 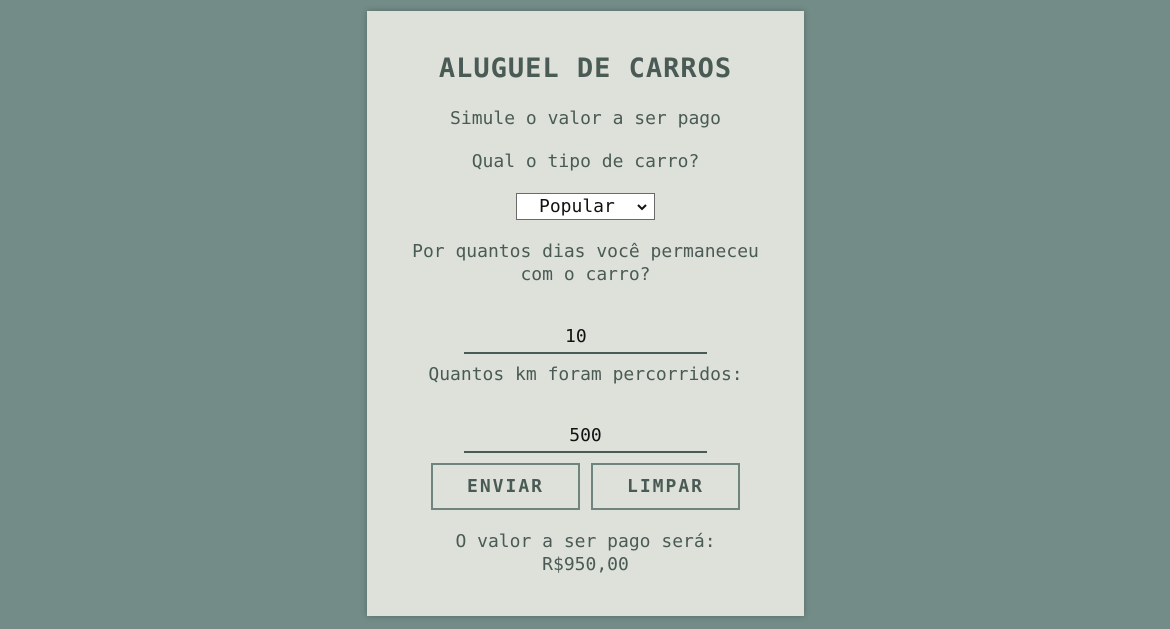 I want to click on km-input-value: 500, so click(x=585, y=435).